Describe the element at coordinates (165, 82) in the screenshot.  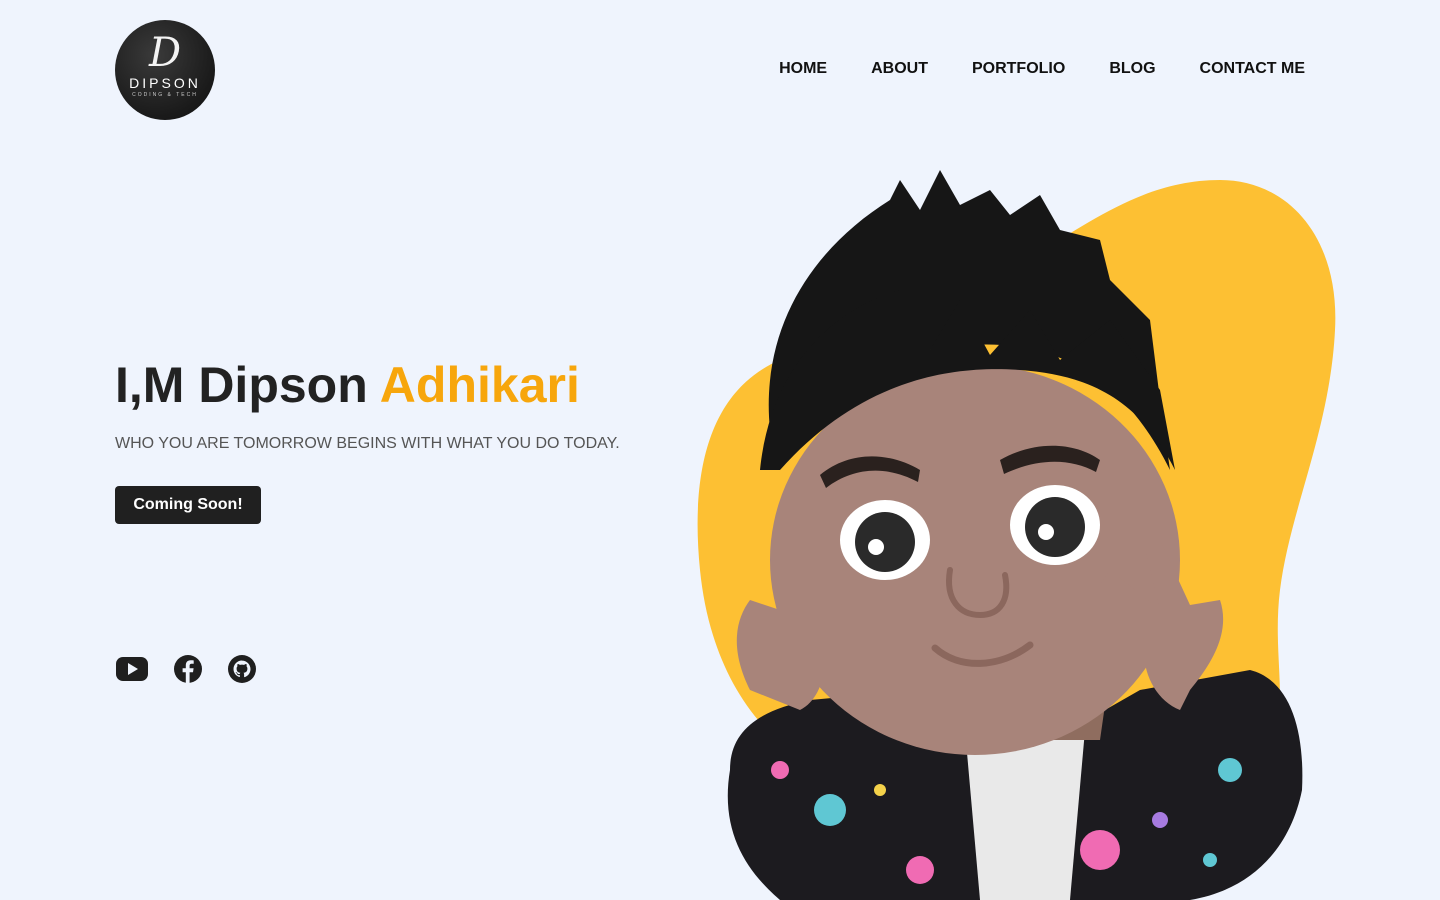
I see `logo-name: DIPSON` at that location.